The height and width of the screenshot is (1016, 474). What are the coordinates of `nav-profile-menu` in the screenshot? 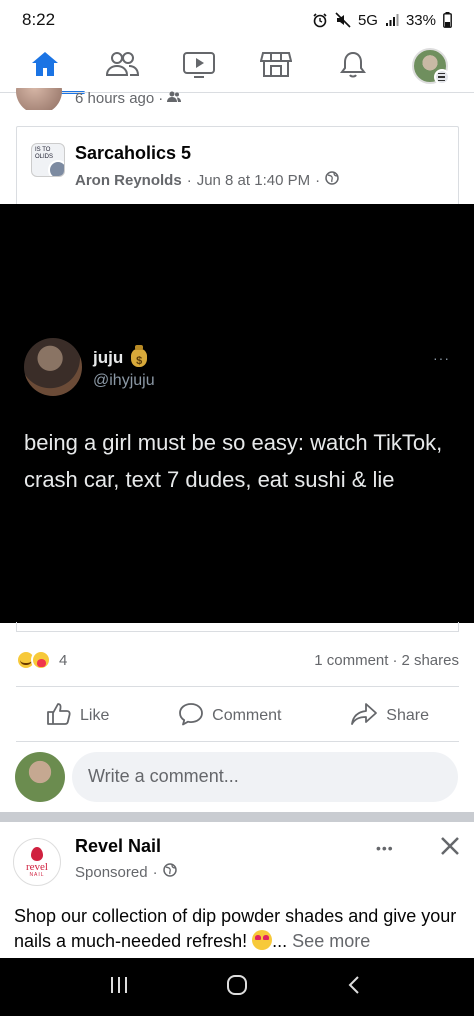 It's located at (430, 66).